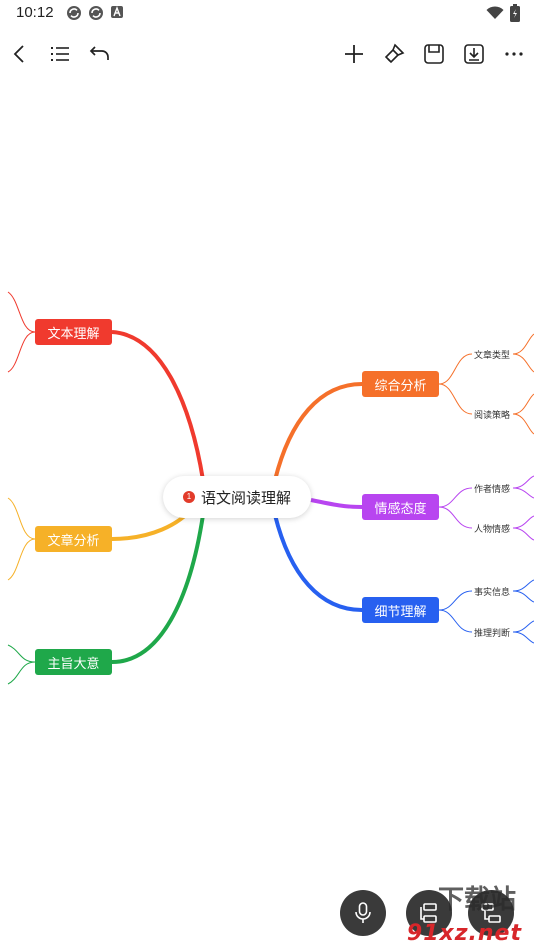 The image size is (534, 950). I want to click on branch-label: 情感态度, so click(400, 509).